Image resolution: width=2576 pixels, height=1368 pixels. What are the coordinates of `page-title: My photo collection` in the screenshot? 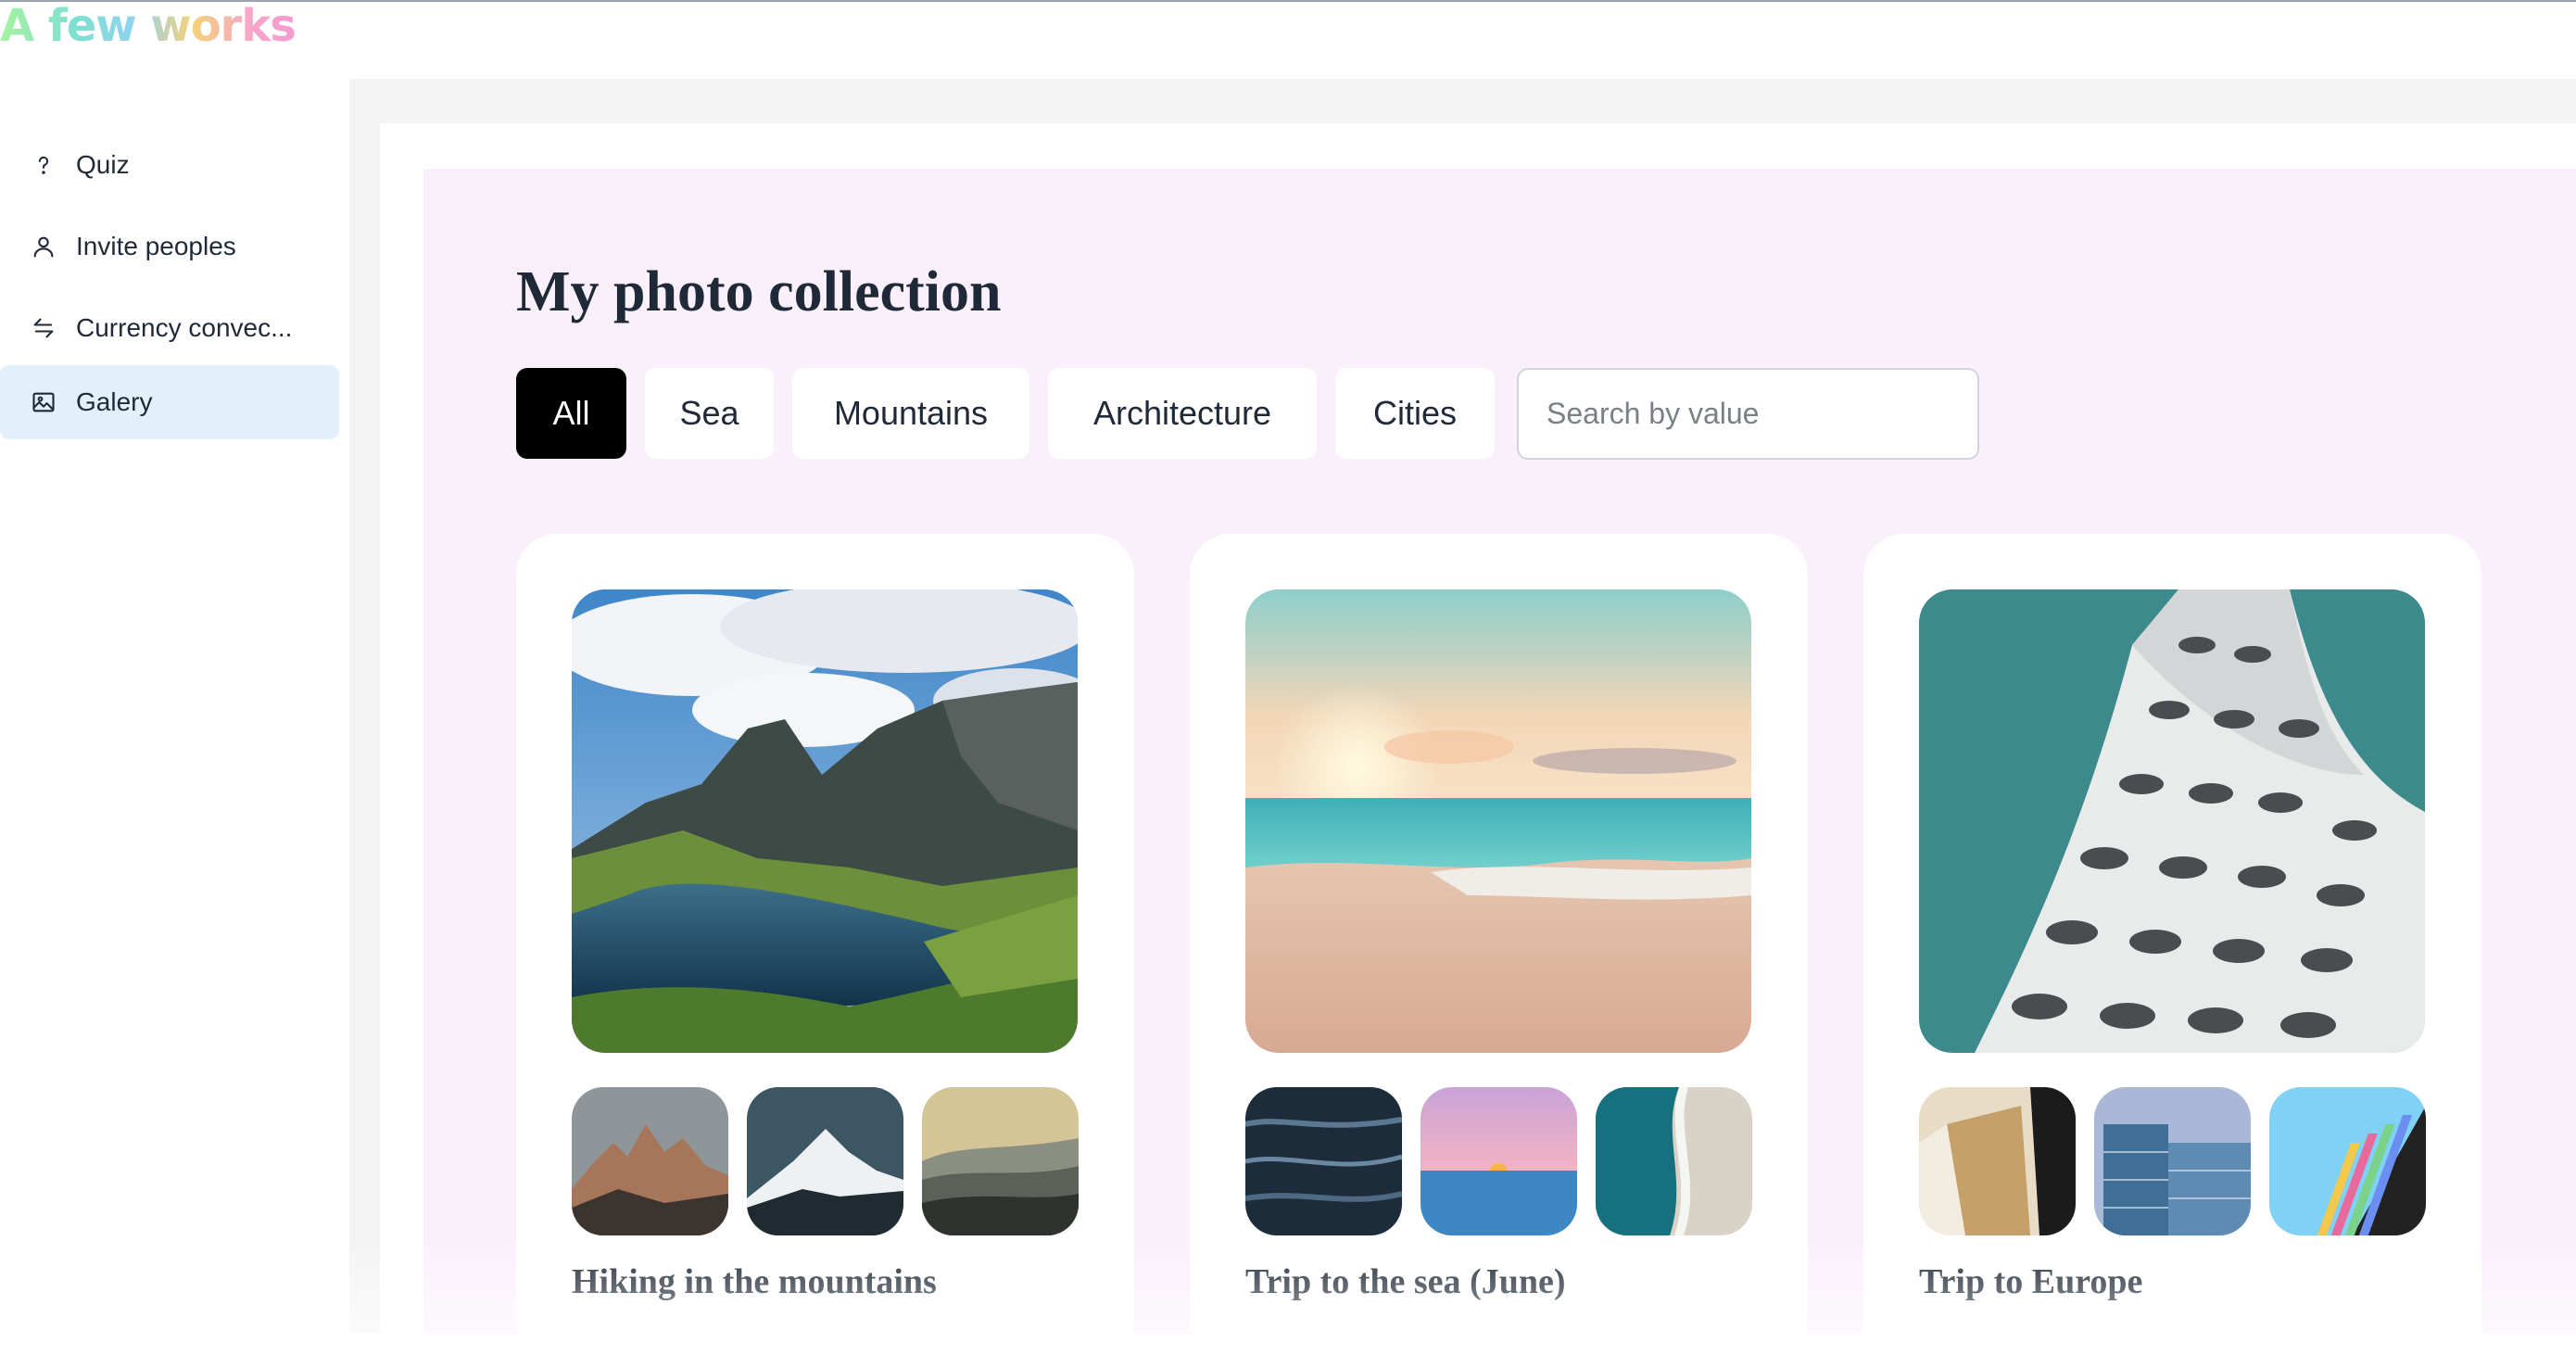 It's located at (759, 291).